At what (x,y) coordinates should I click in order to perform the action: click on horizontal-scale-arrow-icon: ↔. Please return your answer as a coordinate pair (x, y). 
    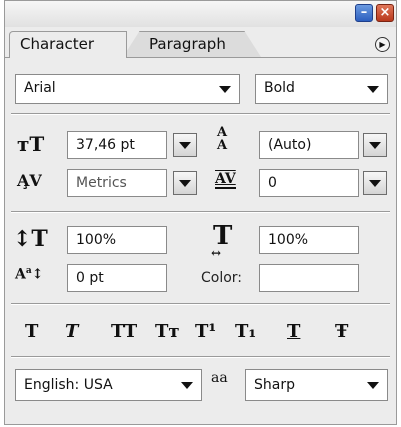
    Looking at the image, I should click on (216, 253).